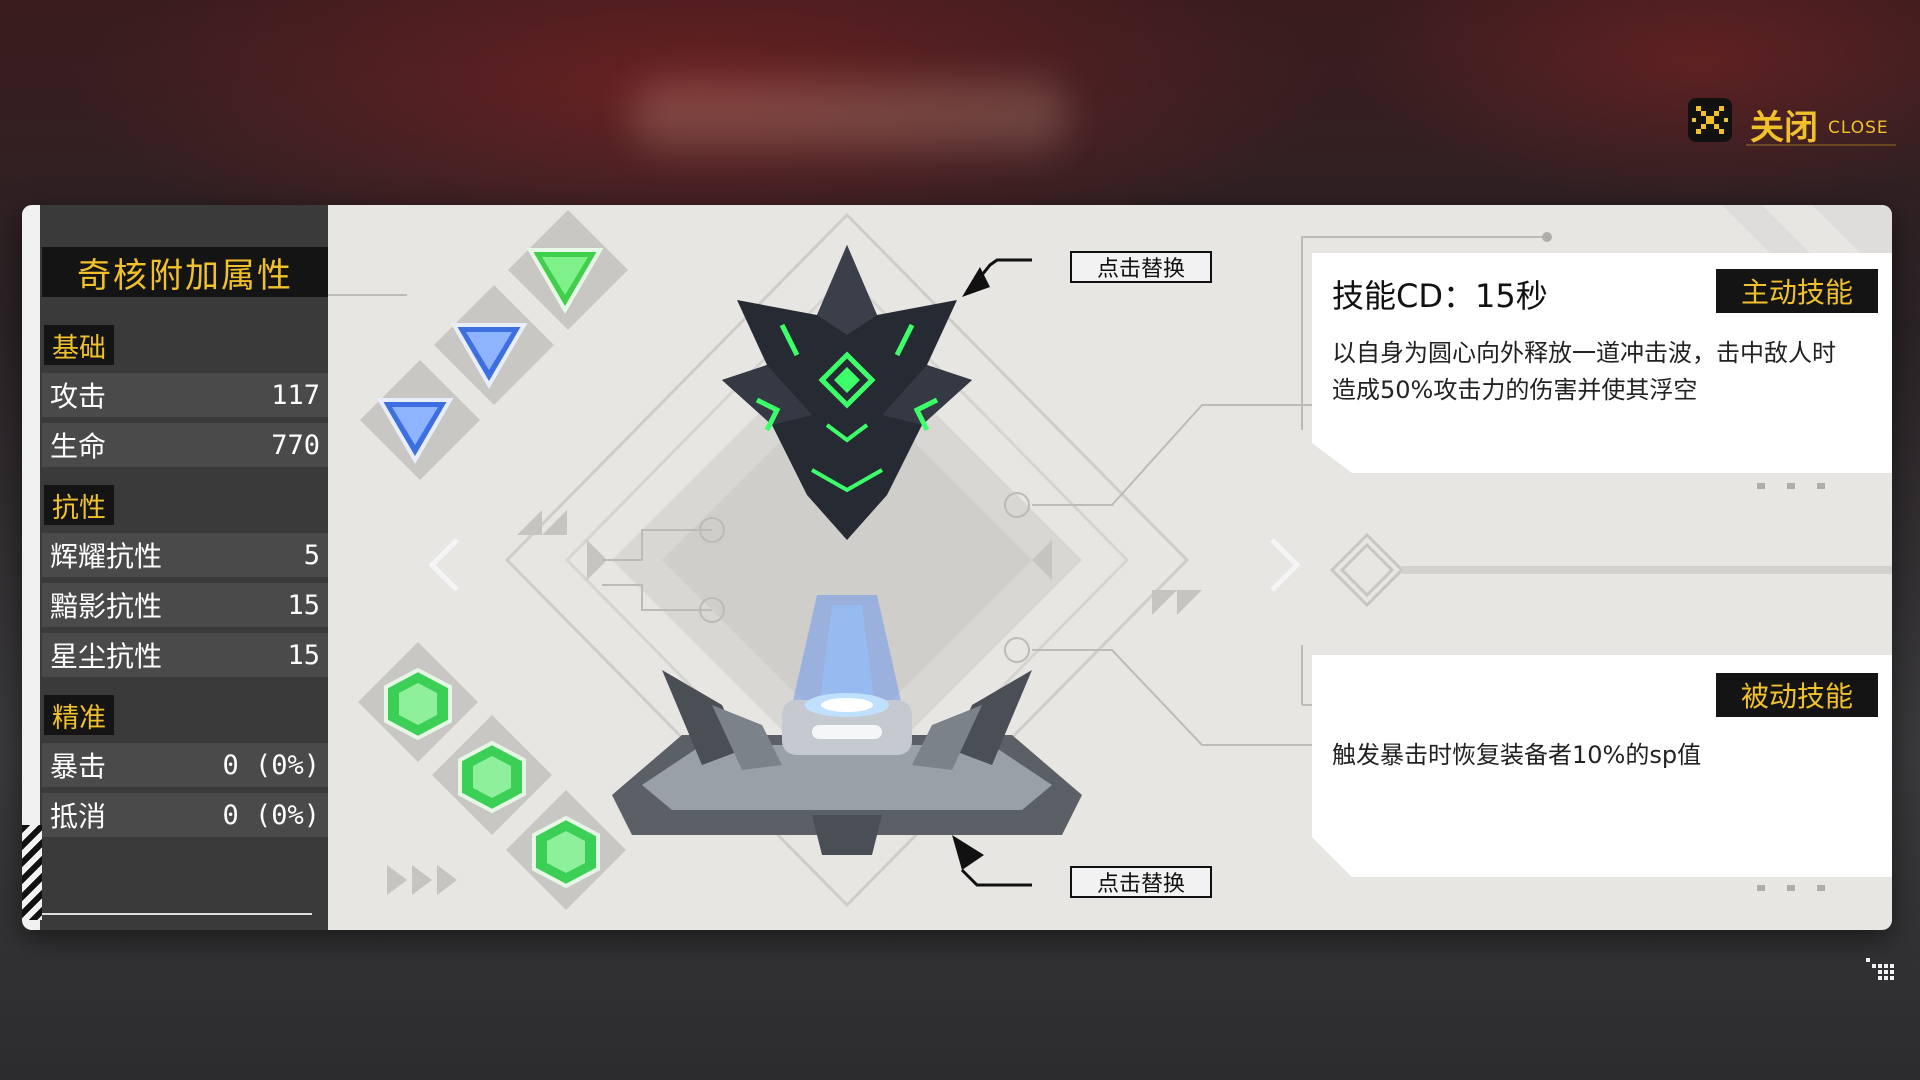 The image size is (1920, 1080). I want to click on active-skill-tag: 主动技能, so click(1797, 291).